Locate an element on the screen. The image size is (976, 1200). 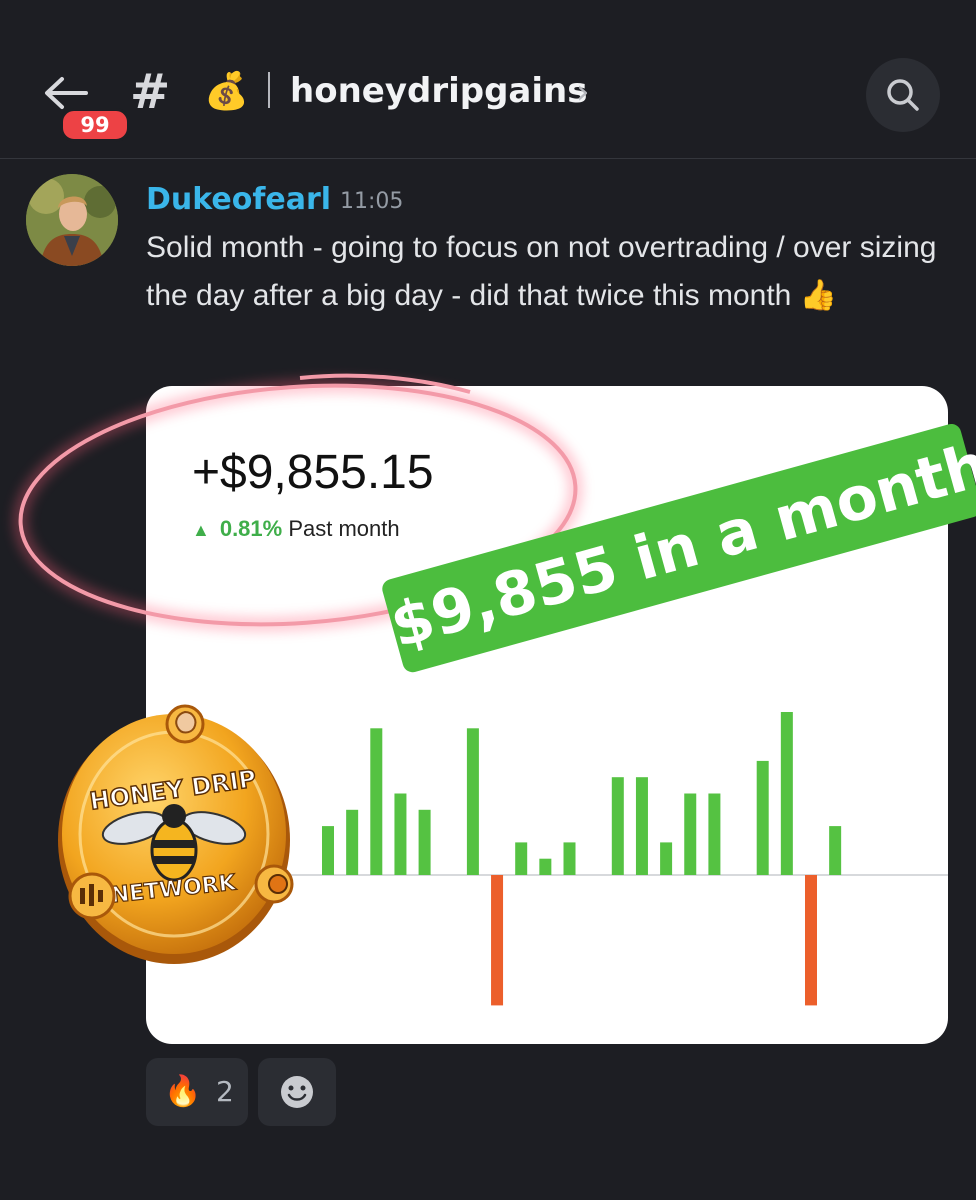
separator is located at coordinates (269, 90).